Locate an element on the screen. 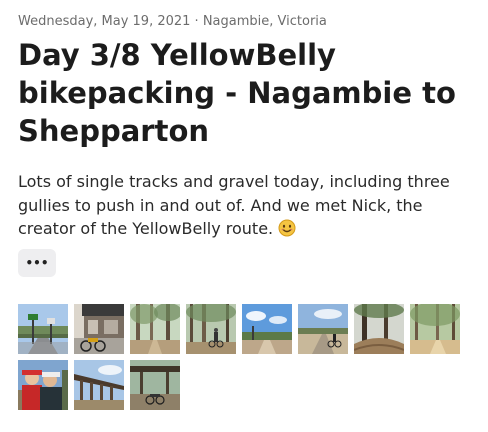  photo-forest-track is located at coordinates (155, 329).